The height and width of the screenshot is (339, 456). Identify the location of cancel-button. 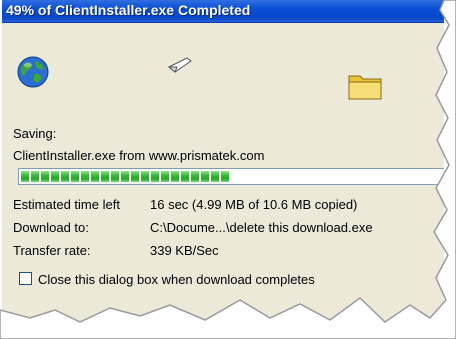
(404, 329).